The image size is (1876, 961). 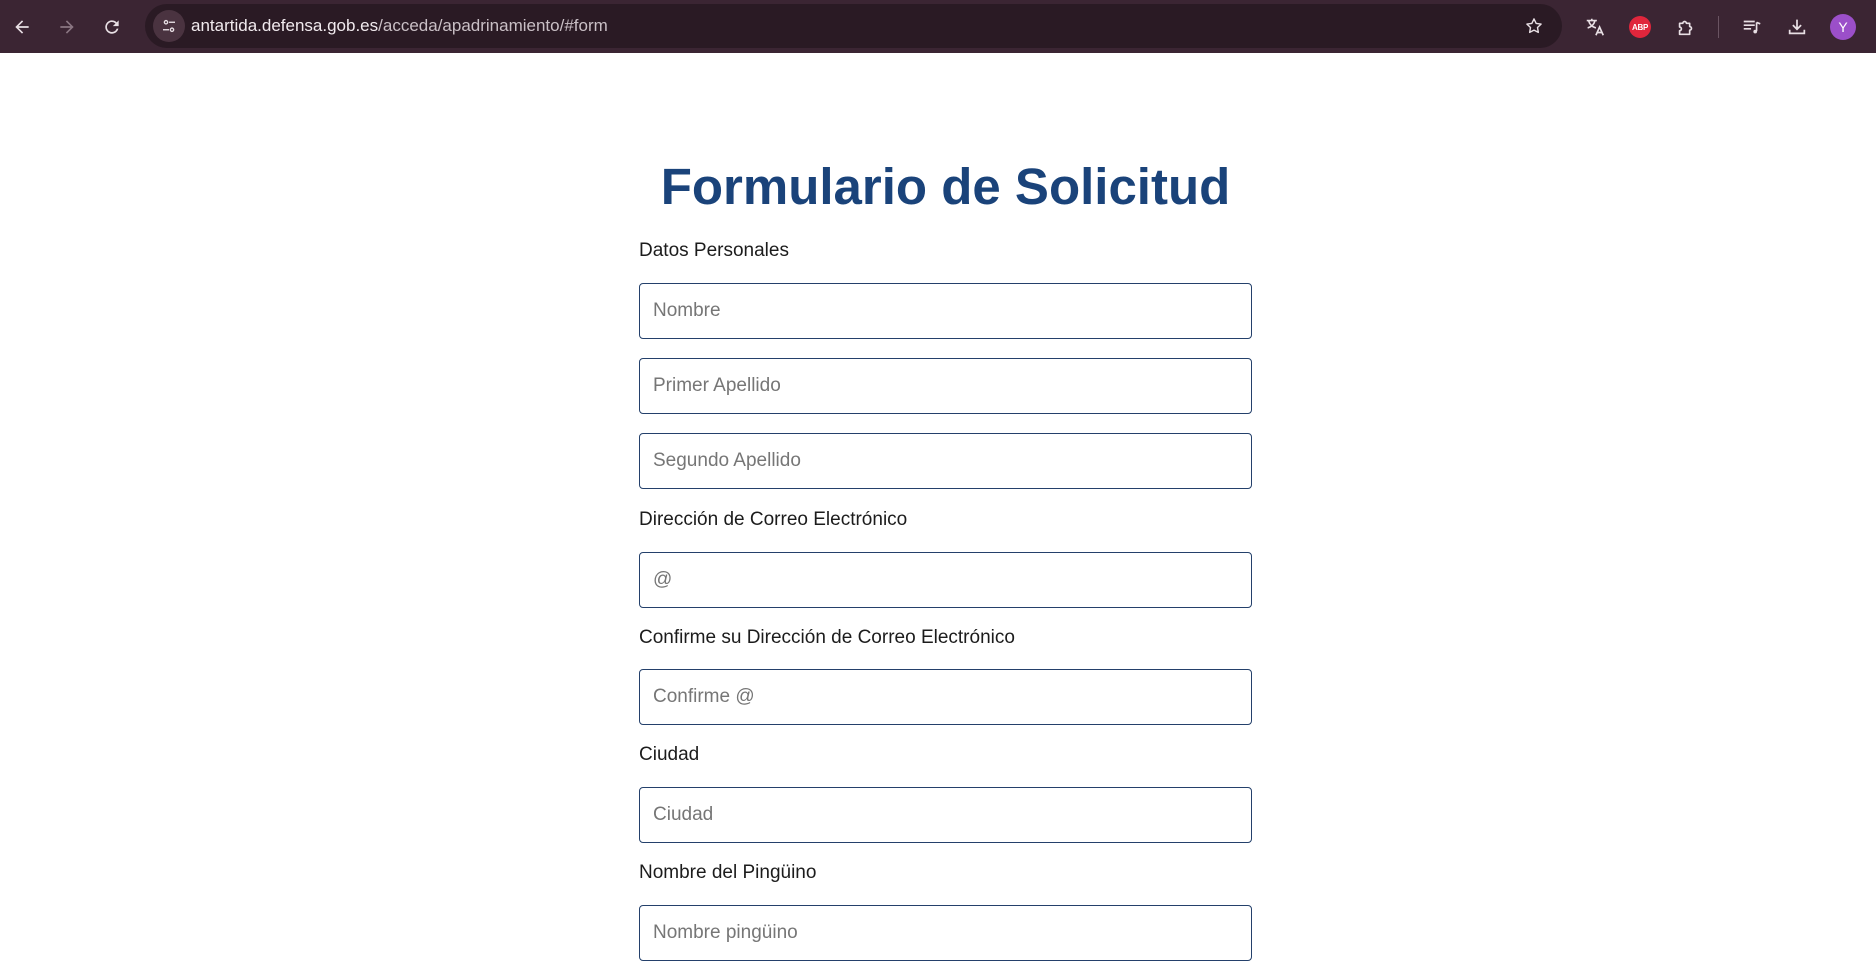 I want to click on adblock-extension-button: ABP, so click(x=1640, y=27).